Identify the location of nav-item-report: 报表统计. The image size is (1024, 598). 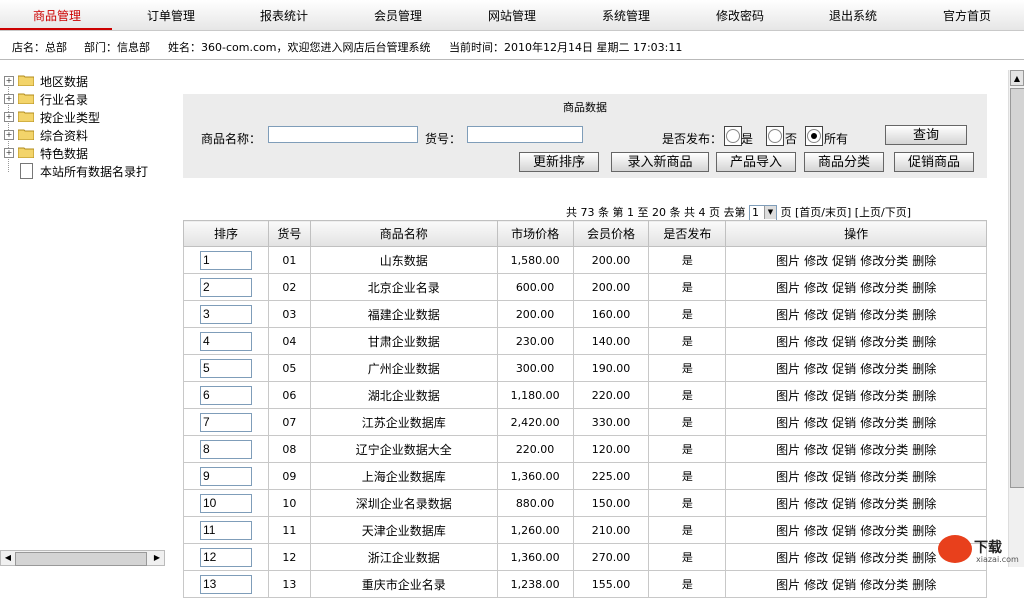
(284, 15).